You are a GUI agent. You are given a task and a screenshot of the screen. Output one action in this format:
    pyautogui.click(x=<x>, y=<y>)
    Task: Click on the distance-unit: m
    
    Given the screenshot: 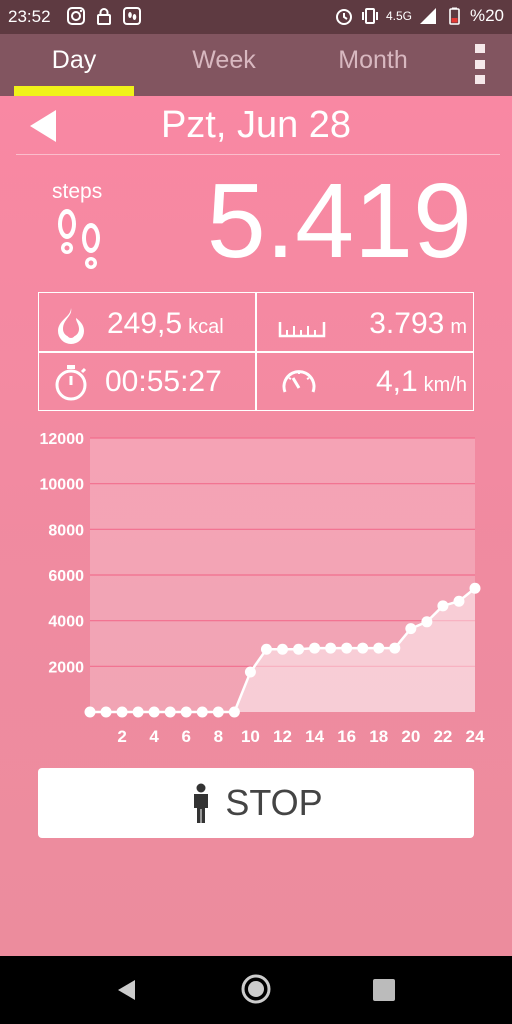 What is the action you would take?
    pyautogui.click(x=458, y=327)
    